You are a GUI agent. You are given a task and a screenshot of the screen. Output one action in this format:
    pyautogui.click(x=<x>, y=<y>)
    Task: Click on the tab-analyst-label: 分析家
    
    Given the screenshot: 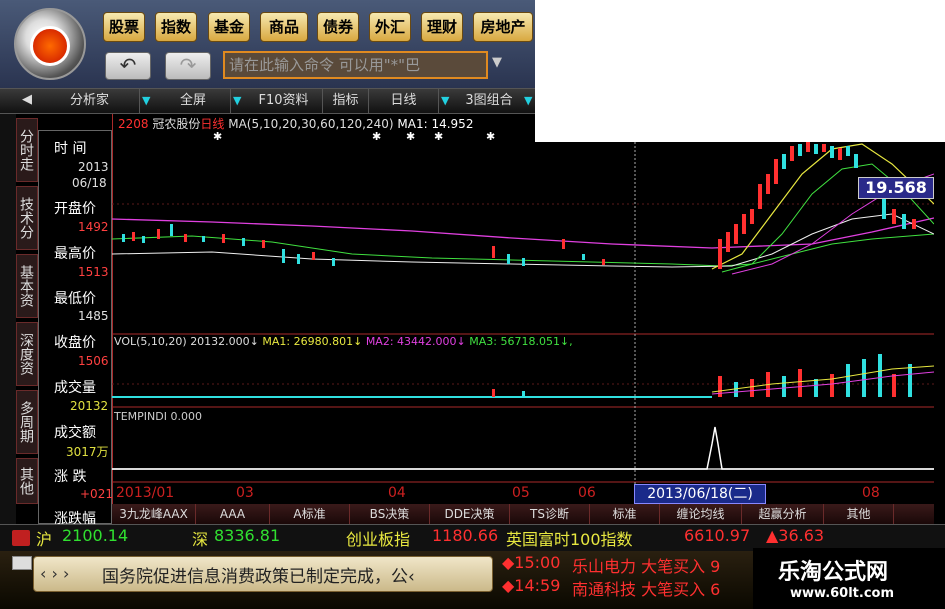 What is the action you would take?
    pyautogui.click(x=89, y=100)
    